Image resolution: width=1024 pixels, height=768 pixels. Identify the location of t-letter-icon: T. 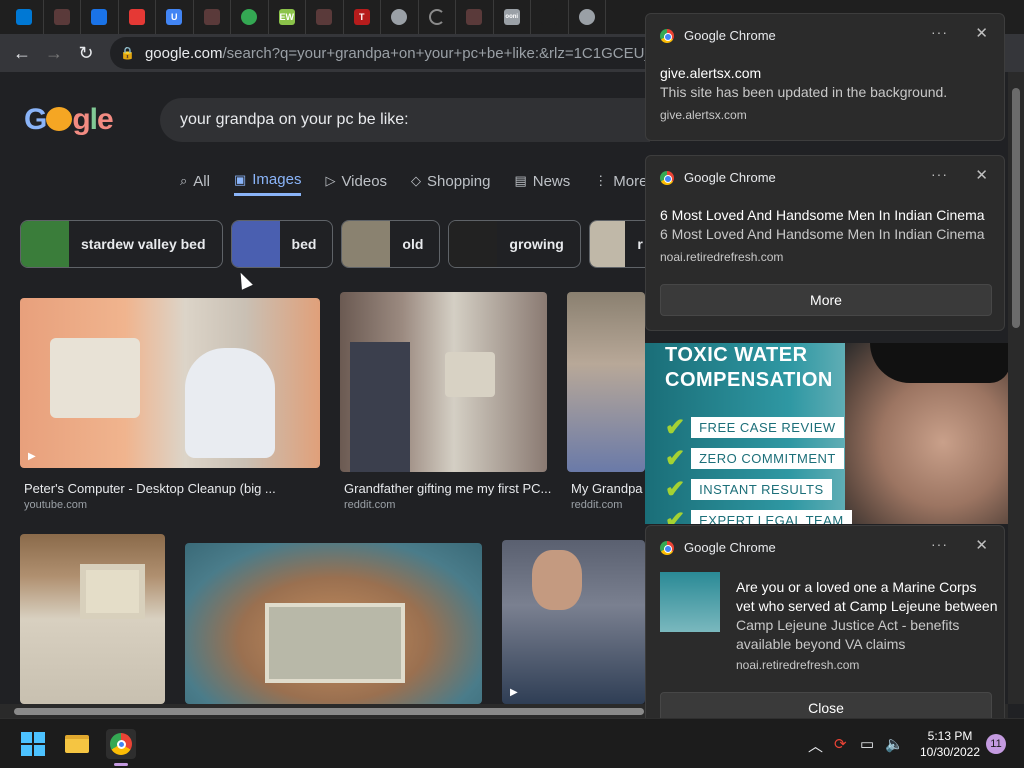
(361, 17).